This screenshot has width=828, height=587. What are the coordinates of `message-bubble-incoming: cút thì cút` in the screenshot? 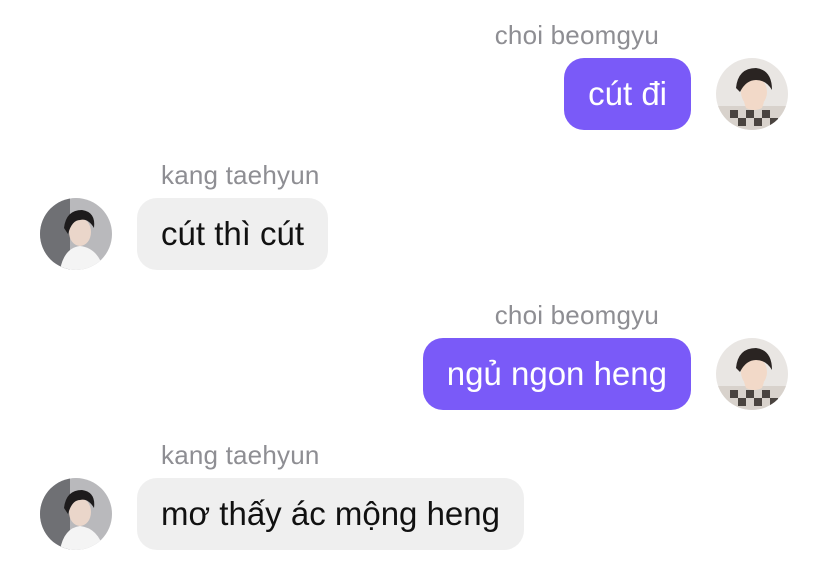 It's located at (233, 234).